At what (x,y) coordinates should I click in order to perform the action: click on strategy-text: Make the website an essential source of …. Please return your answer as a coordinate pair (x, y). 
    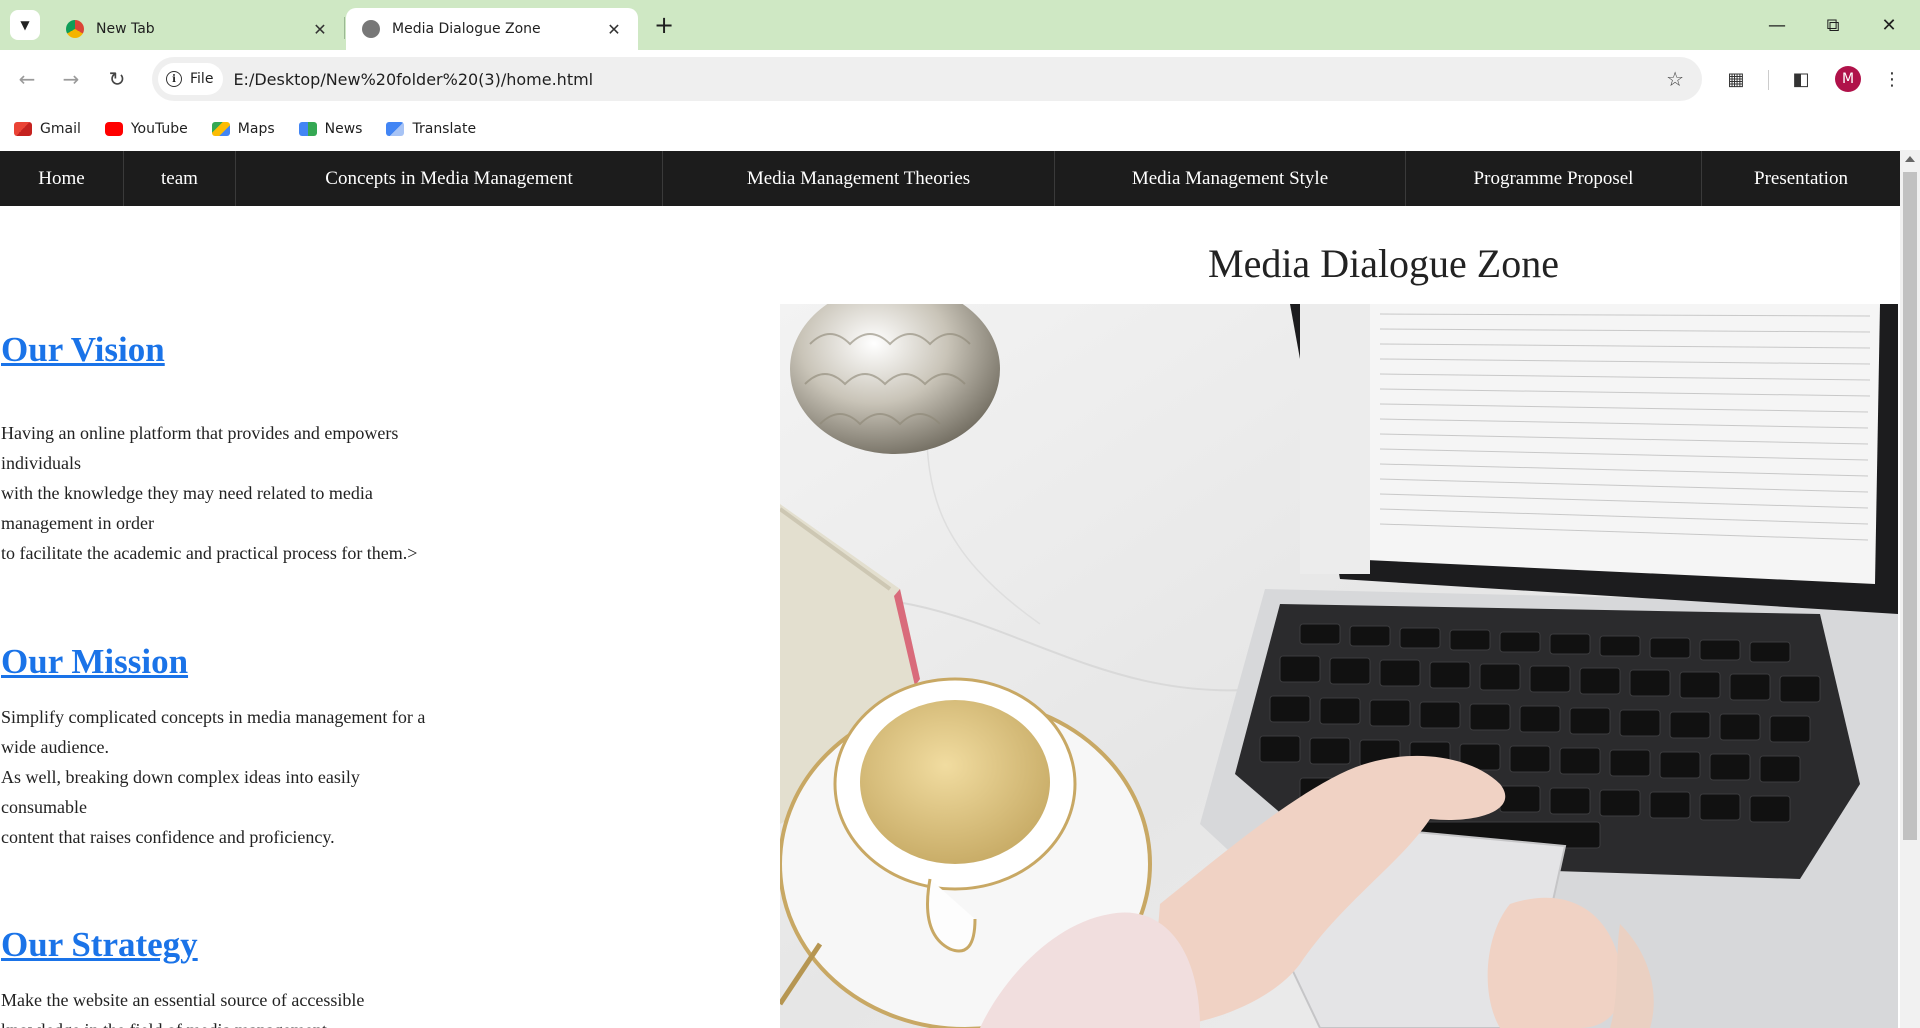
    Looking at the image, I should click on (241, 1006).